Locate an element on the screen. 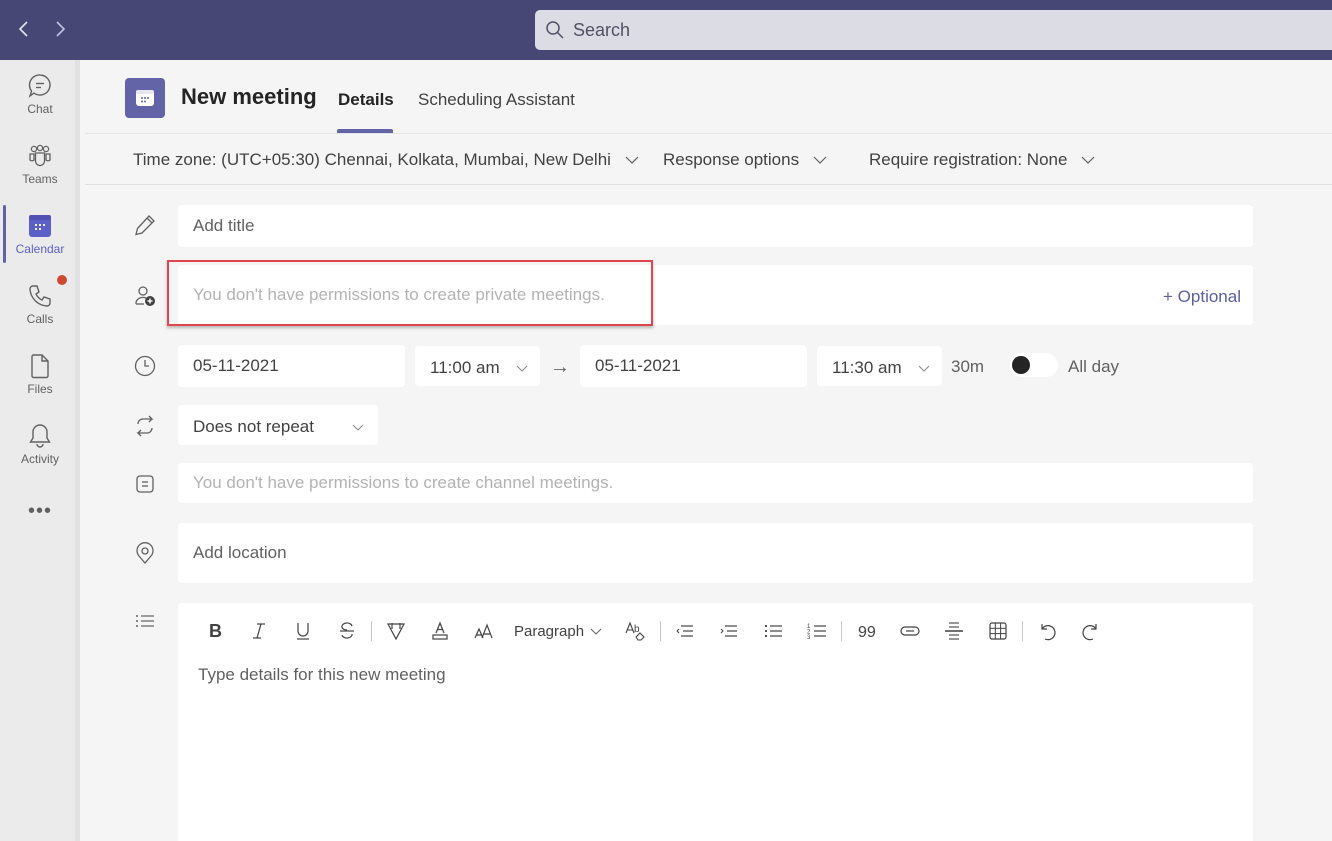 This screenshot has height=841, width=1332. phone-icon is located at coordinates (40, 296).